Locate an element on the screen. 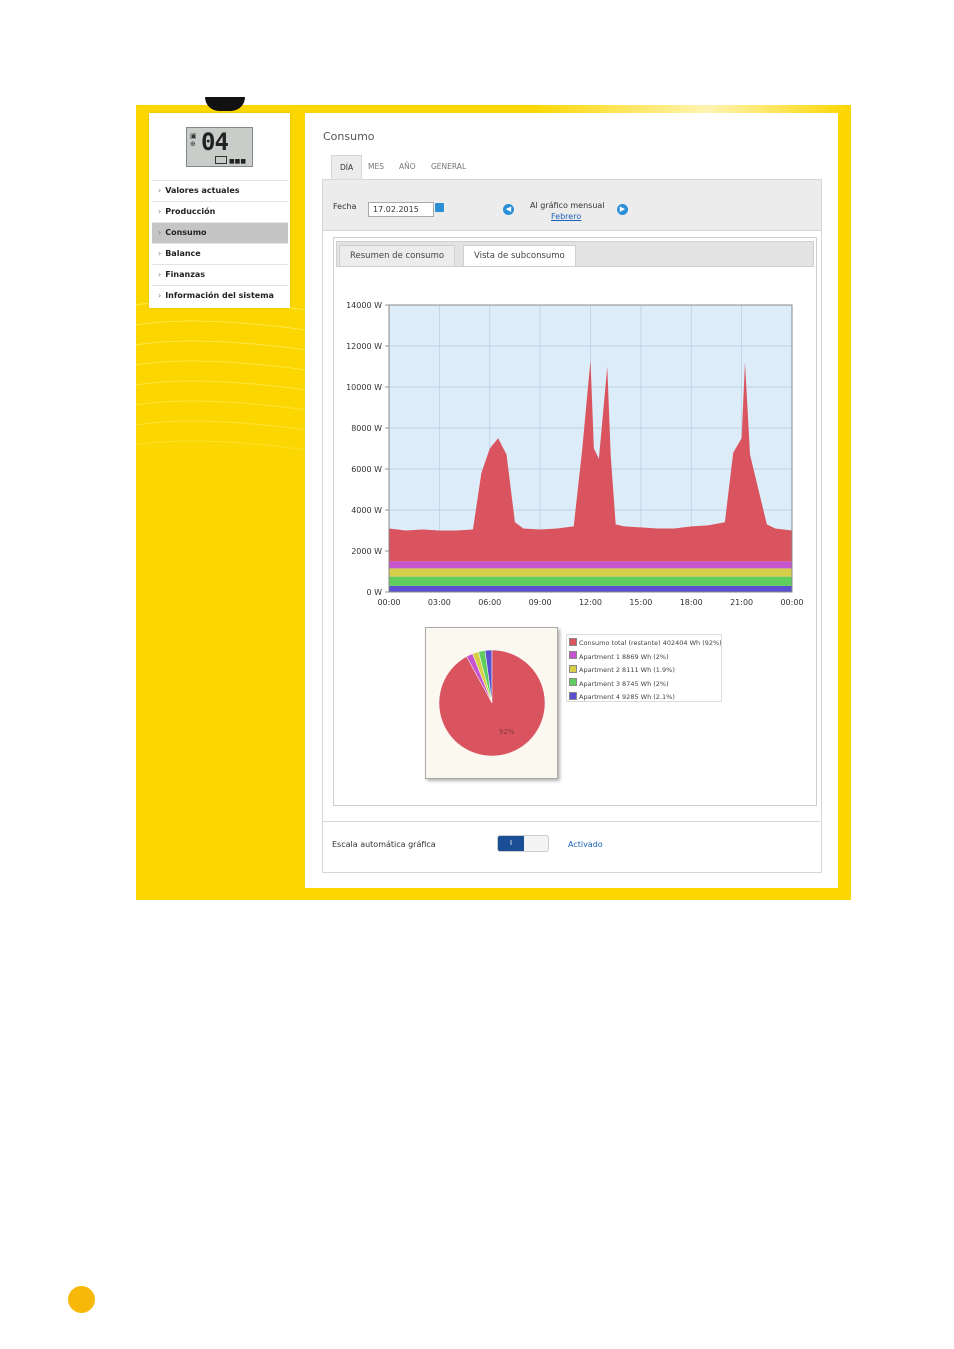 This screenshot has height=1349, width=954. y-tick-label: 8000 W is located at coordinates (366, 428).